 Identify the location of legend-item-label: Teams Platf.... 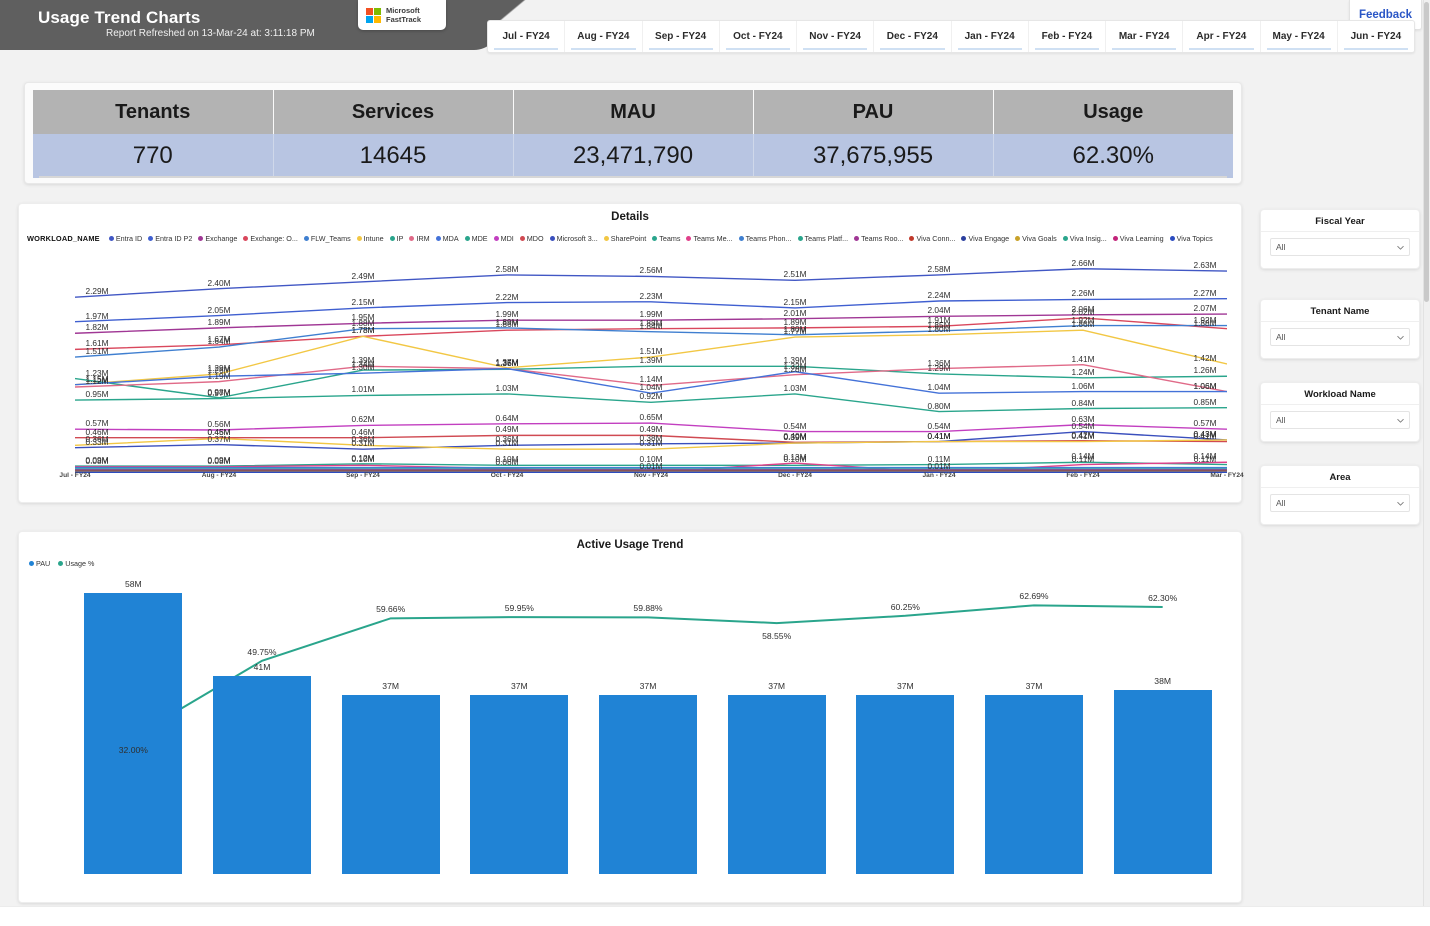
(826, 238).